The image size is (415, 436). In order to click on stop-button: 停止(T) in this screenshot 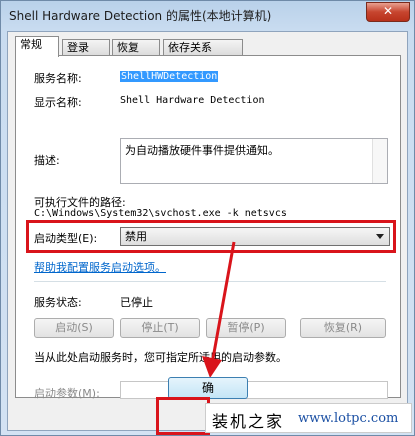, I will do `click(160, 328)`.